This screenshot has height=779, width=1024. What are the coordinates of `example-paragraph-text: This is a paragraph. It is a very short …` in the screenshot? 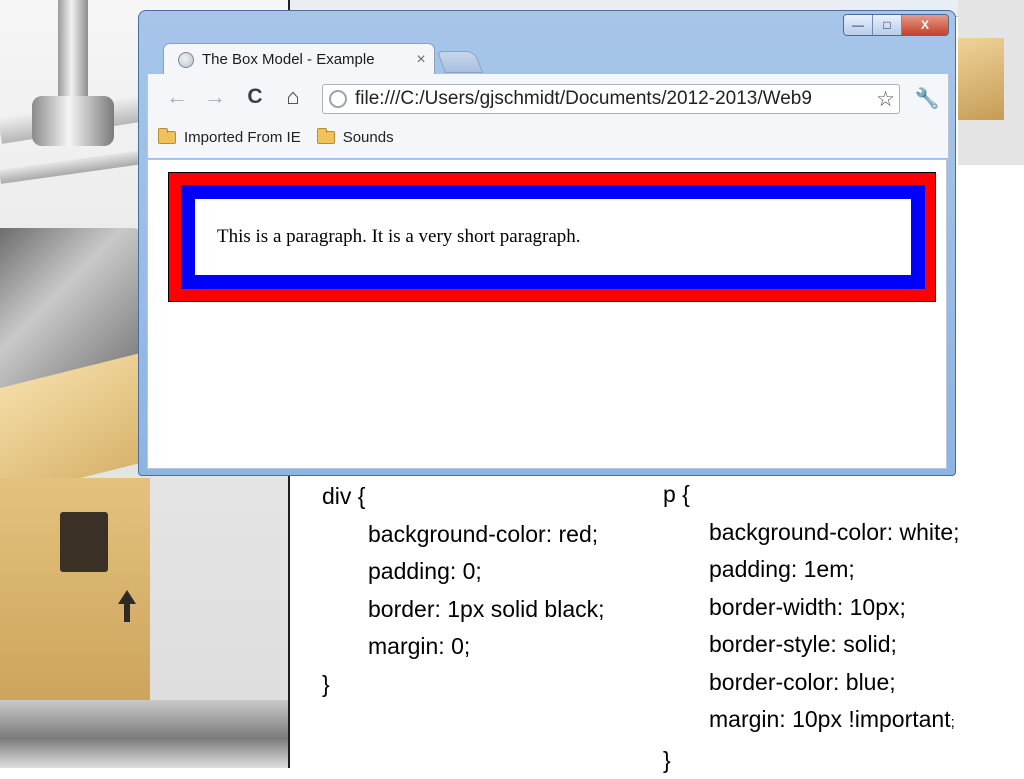 It's located at (399, 237).